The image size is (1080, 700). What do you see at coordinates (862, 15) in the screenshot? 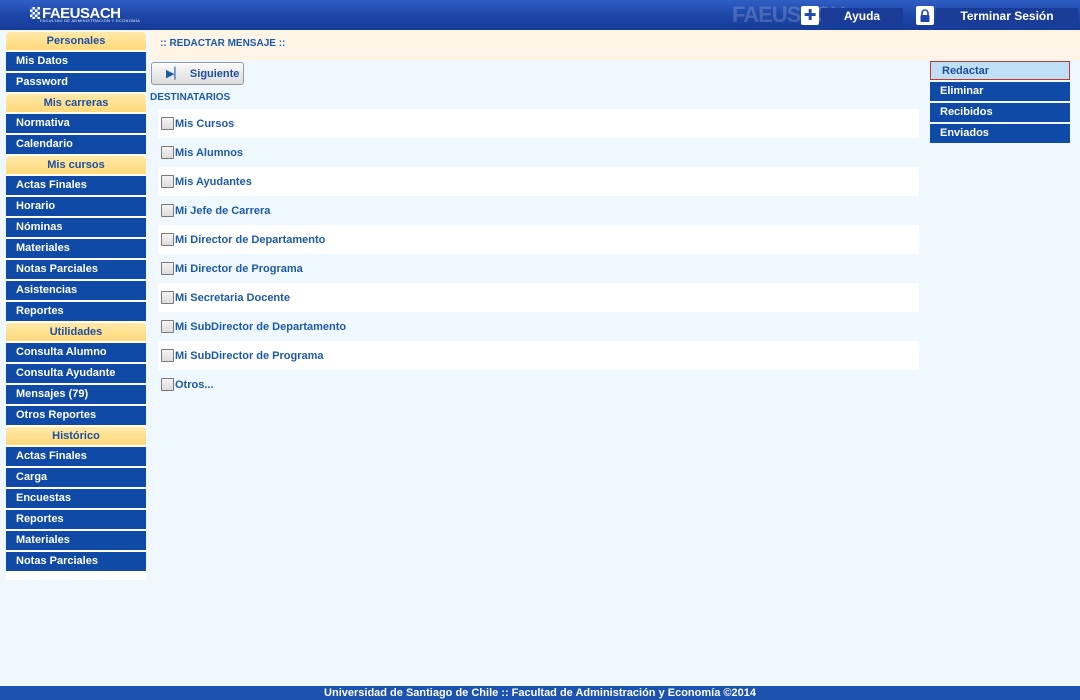
I see `help-label: Ayuda` at bounding box center [862, 15].